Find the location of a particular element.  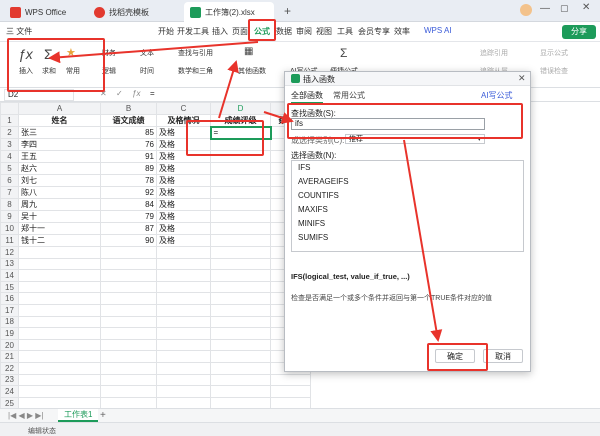

arrow-cell-to-lookup is located at coordinates (228, 89).